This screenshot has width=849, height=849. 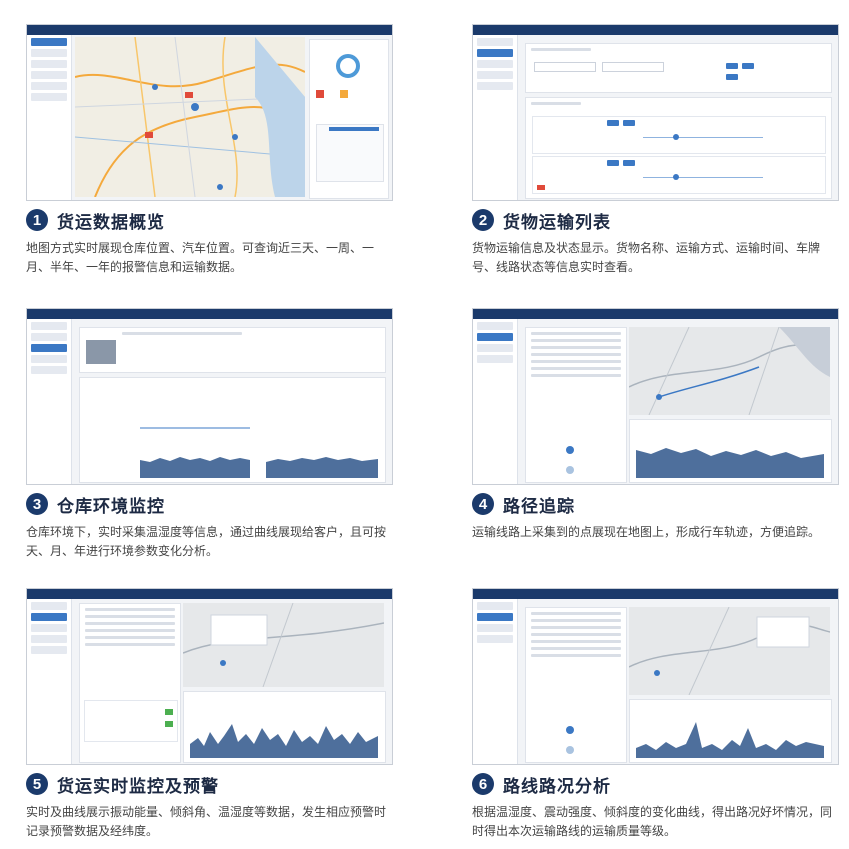 I want to click on step-number-badge: 2, so click(x=483, y=220).